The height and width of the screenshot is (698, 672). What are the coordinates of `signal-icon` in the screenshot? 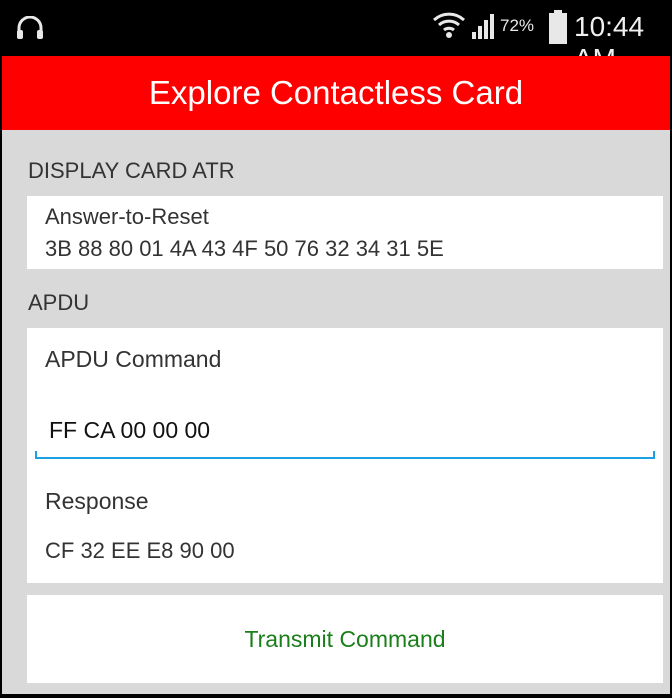 It's located at (483, 26).